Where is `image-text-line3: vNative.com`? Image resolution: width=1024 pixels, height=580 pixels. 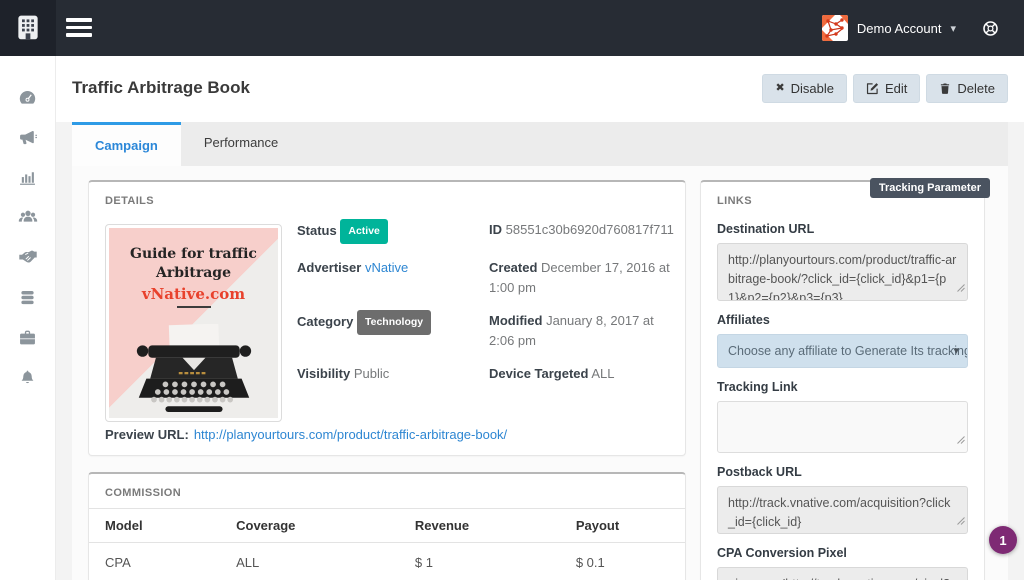 image-text-line3: vNative.com is located at coordinates (193, 294).